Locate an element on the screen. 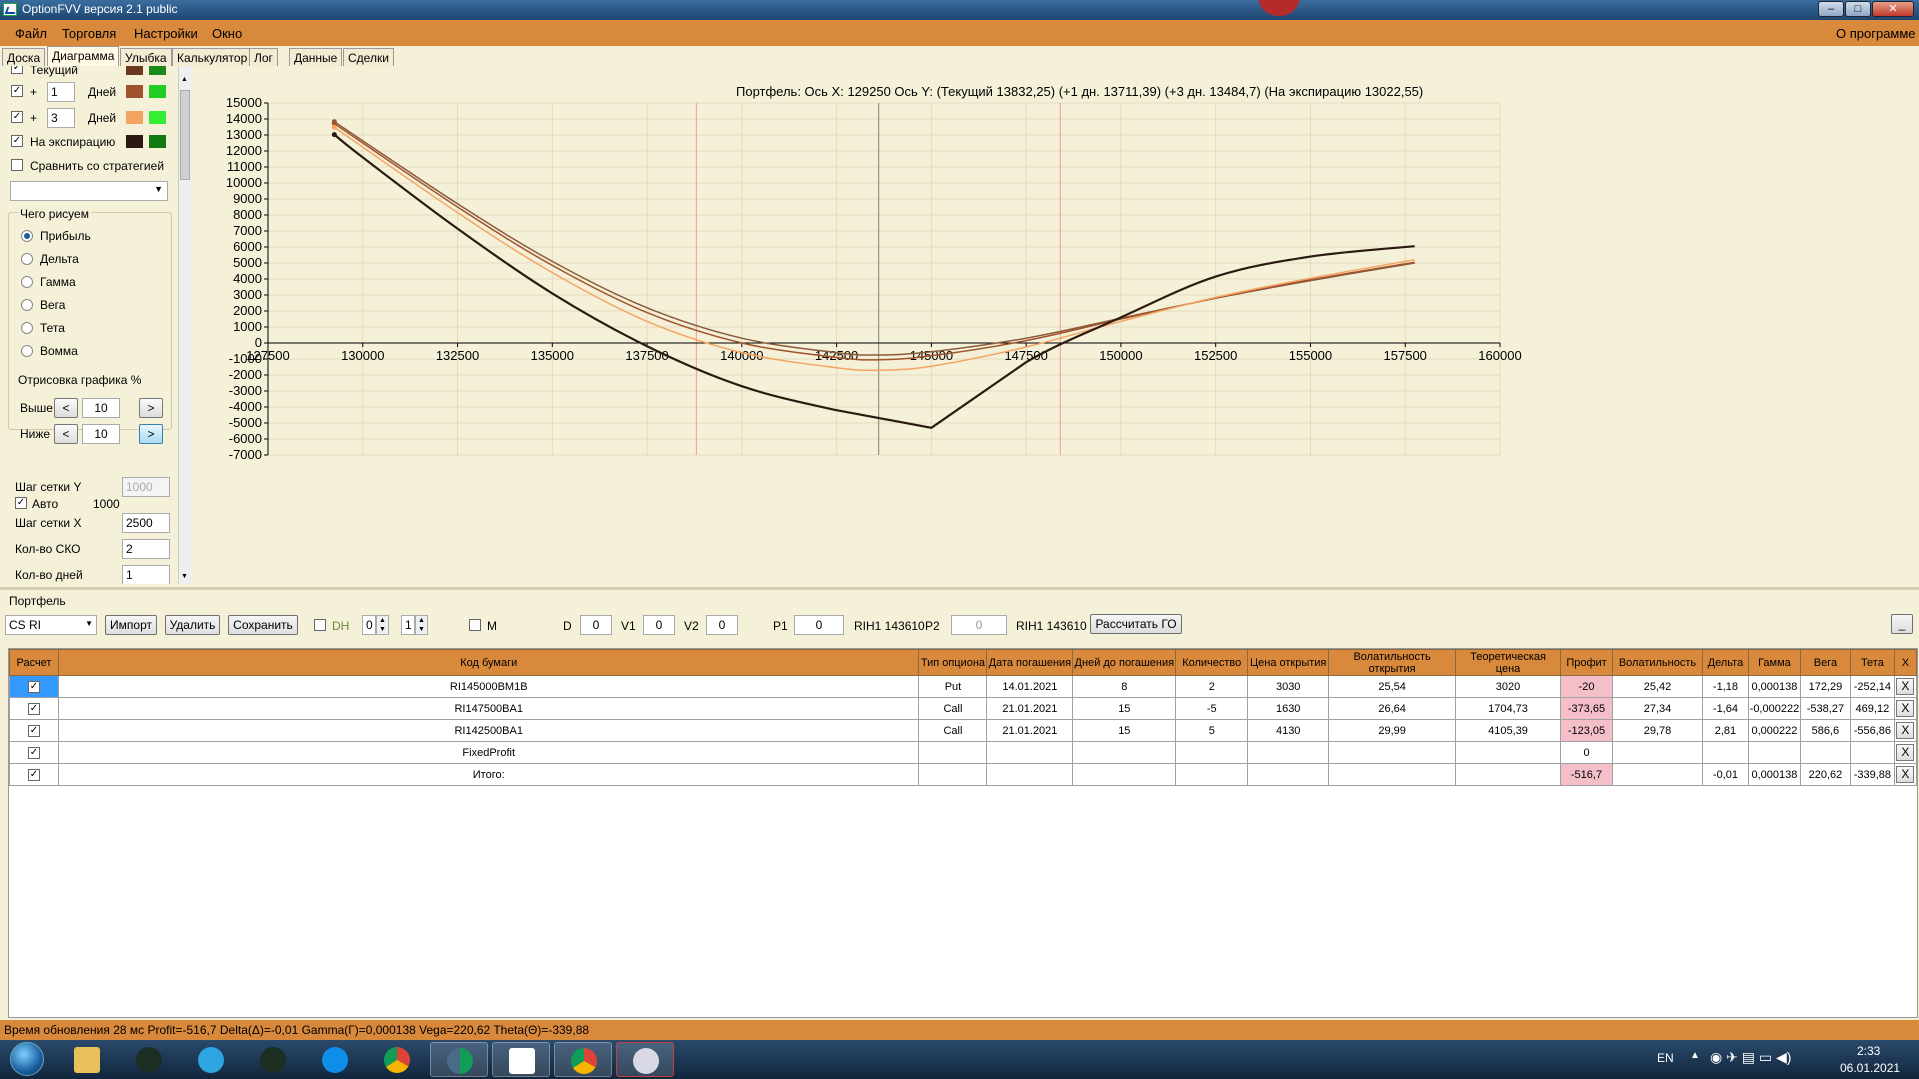 This screenshot has height=1079, width=1919. menu-about: О программе is located at coordinates (1876, 33).